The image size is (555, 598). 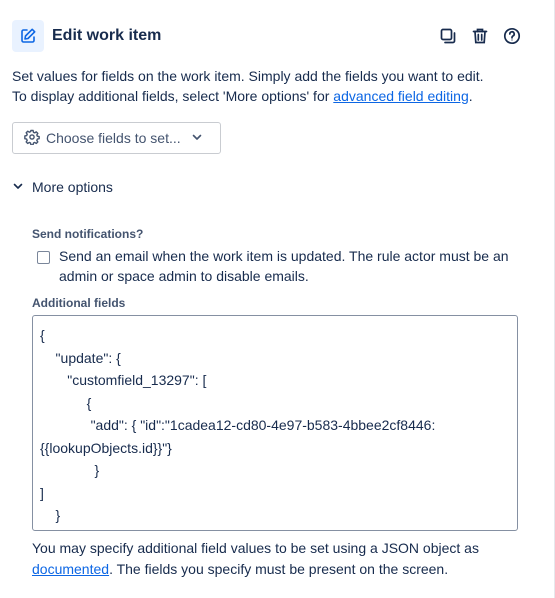 I want to click on more-options-label: More options, so click(x=72, y=187).